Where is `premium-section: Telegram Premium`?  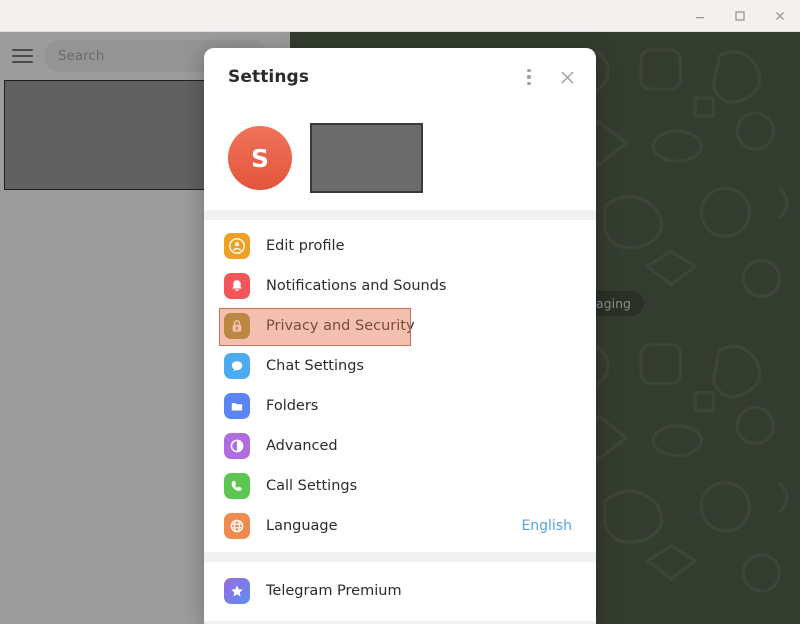
premium-section: Telegram Premium is located at coordinates (400, 591).